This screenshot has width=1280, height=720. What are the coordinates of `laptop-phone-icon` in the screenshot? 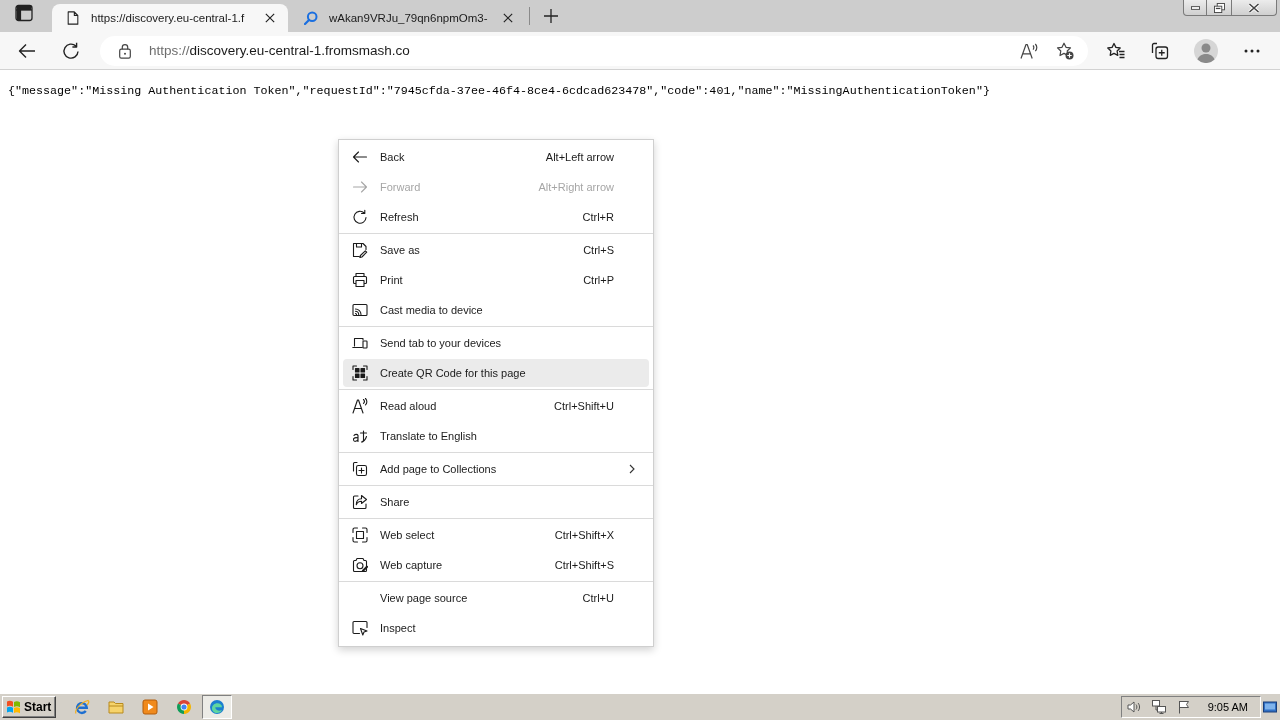 It's located at (360, 343).